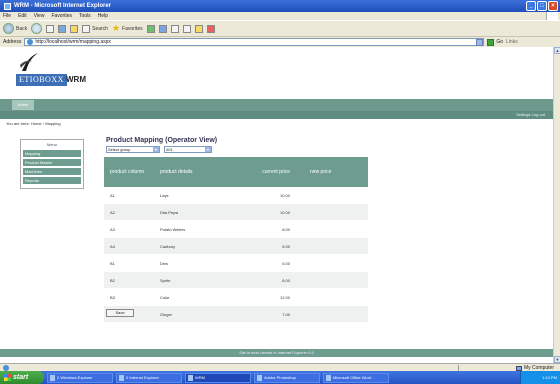 This screenshot has height=384, width=560. What do you see at coordinates (100, 28) in the screenshot?
I see `search-label: Search` at bounding box center [100, 28].